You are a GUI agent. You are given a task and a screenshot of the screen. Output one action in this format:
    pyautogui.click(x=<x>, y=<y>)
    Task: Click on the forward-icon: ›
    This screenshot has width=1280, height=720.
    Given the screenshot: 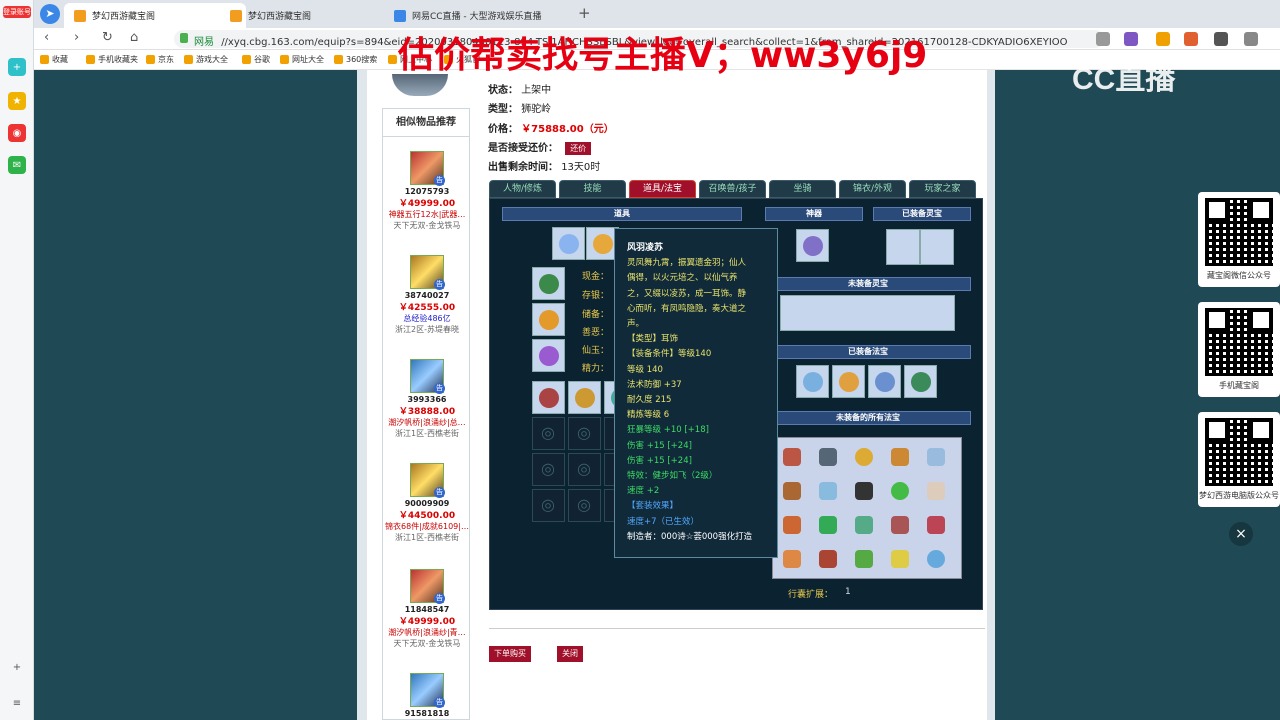 What is the action you would take?
    pyautogui.click(x=76, y=37)
    